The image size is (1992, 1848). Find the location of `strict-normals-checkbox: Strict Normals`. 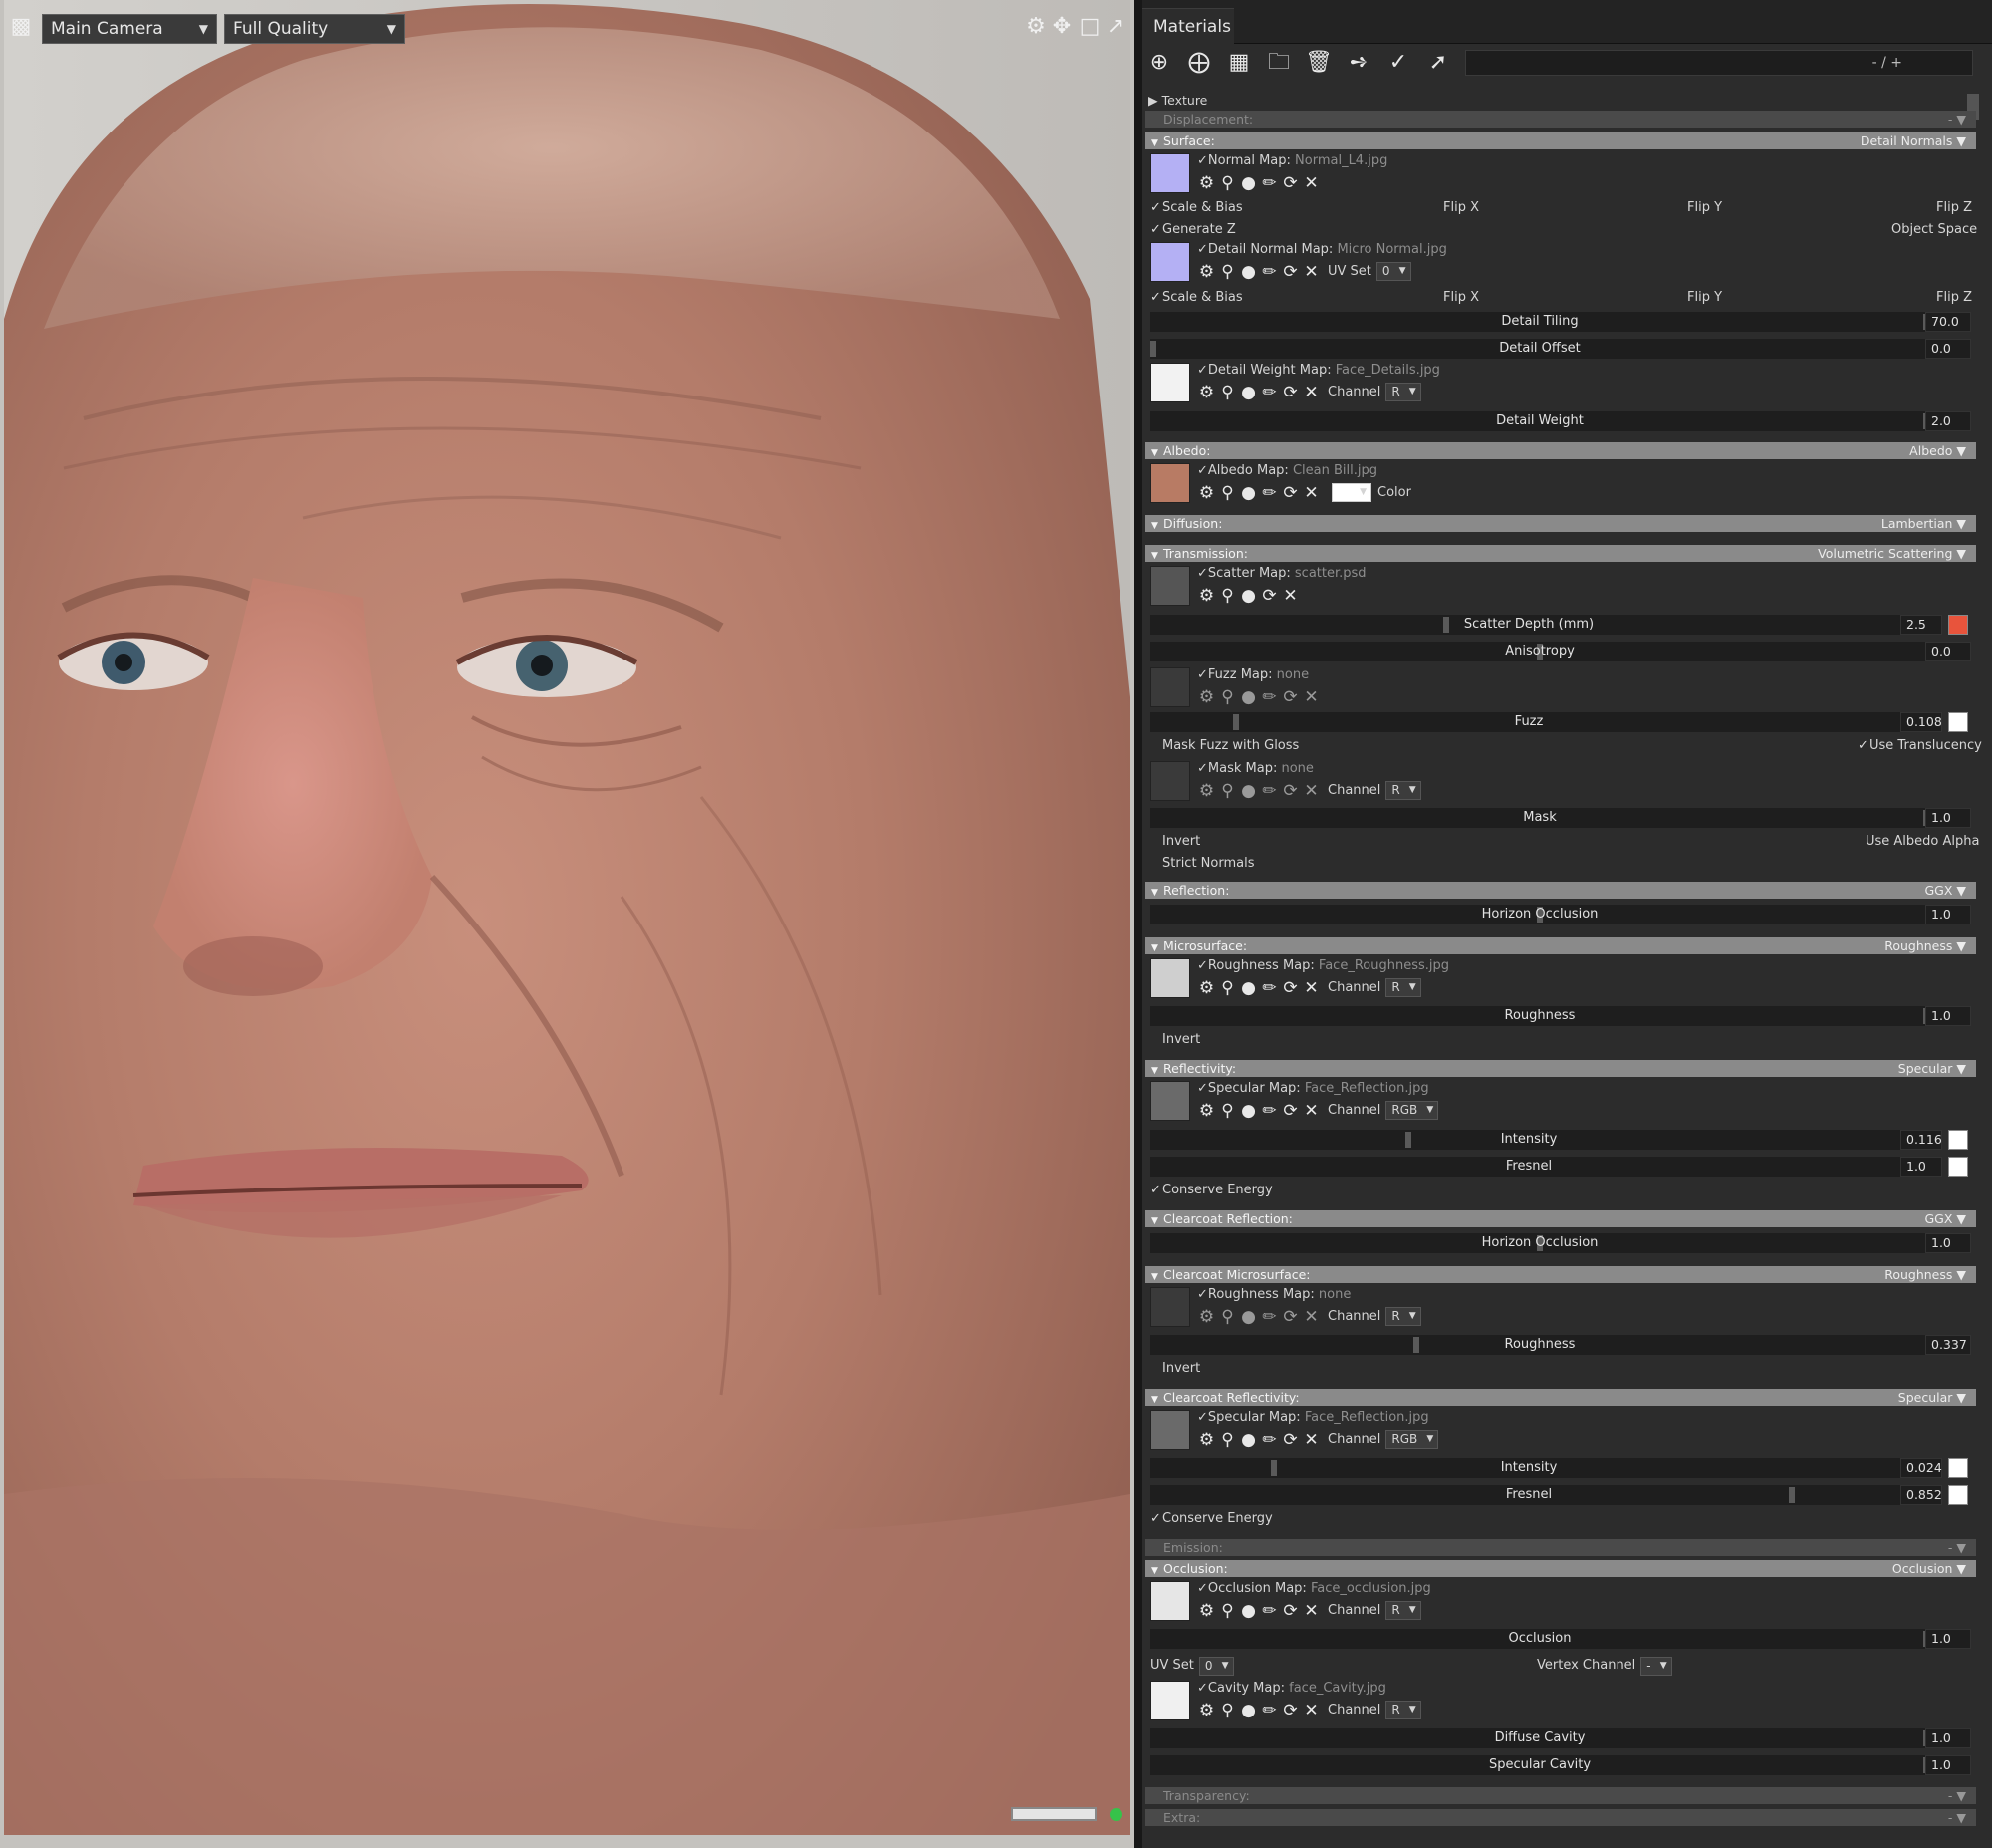

strict-normals-checkbox: Strict Normals is located at coordinates (1203, 864).